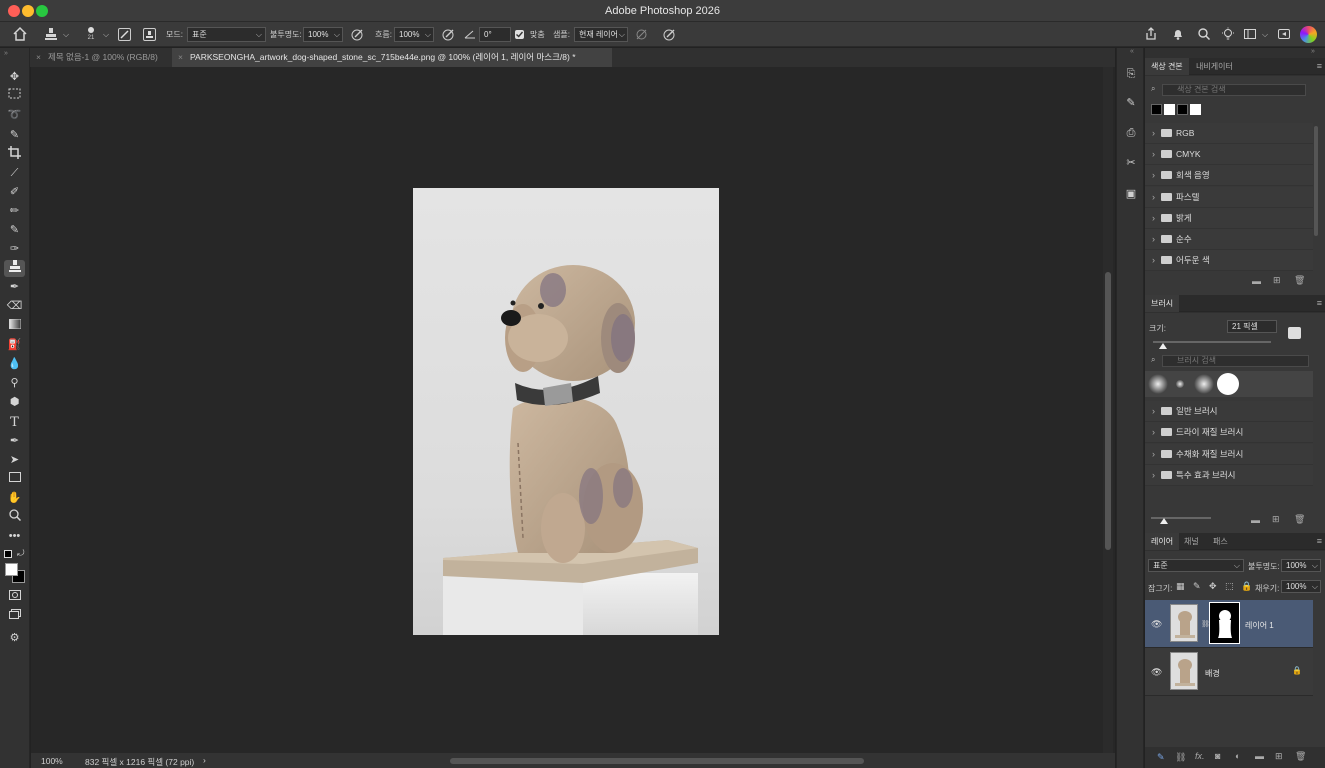  Describe the element at coordinates (226, 34) in the screenshot. I see `mode-select: 표준 ⌵` at that location.